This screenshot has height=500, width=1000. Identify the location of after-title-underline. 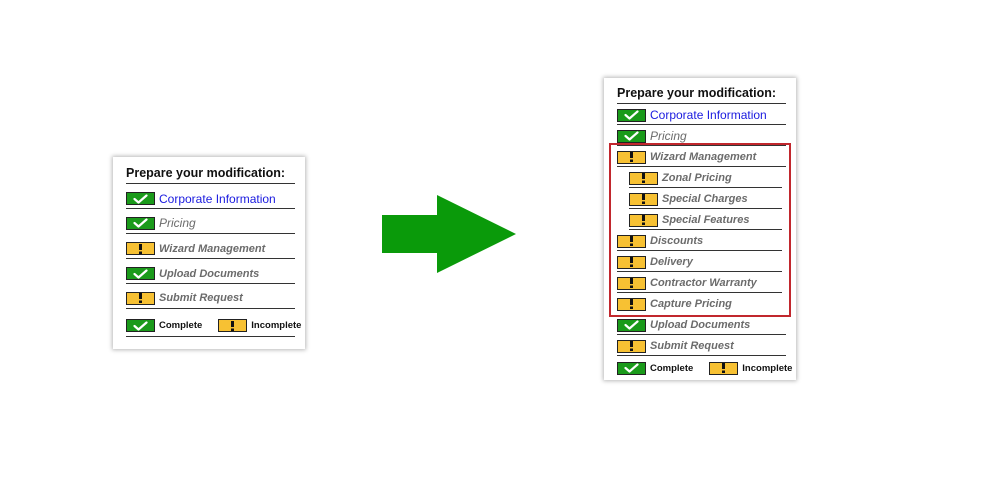
(701, 103).